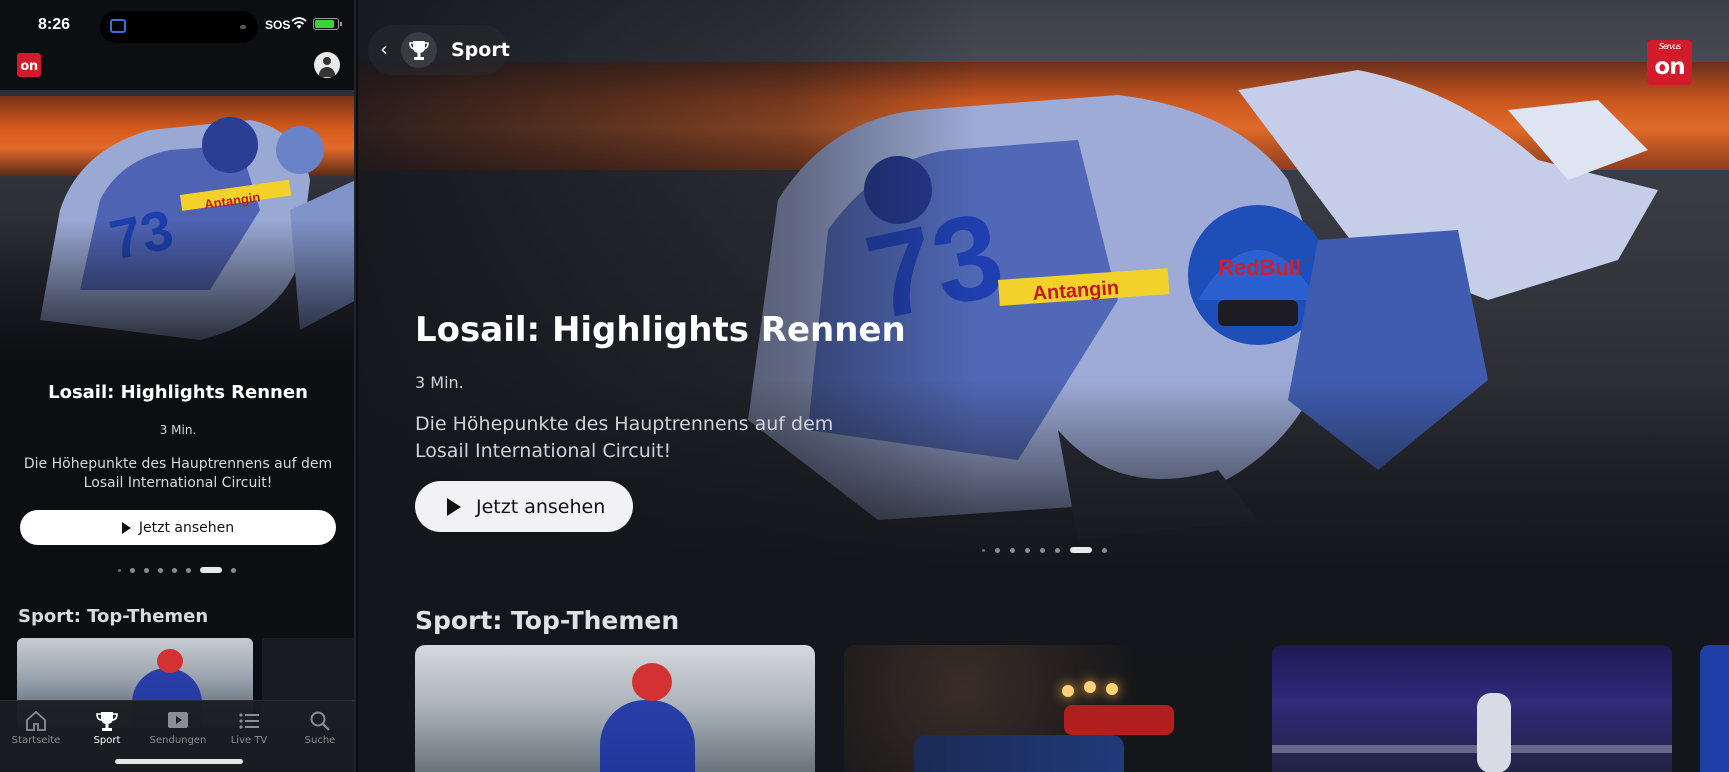  I want to click on back-label: Sport, so click(480, 50).